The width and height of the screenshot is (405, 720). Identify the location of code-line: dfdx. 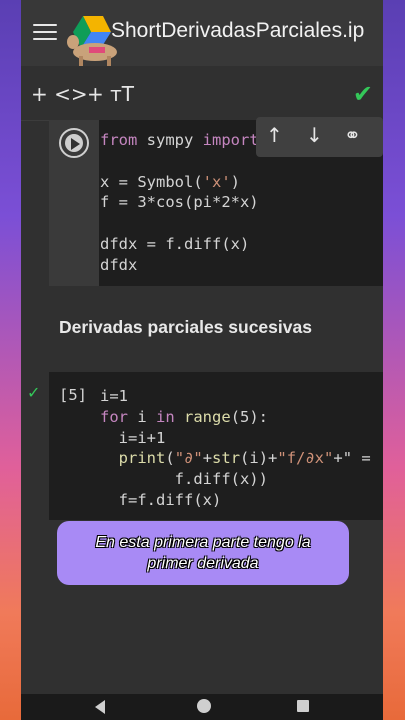
(119, 264).